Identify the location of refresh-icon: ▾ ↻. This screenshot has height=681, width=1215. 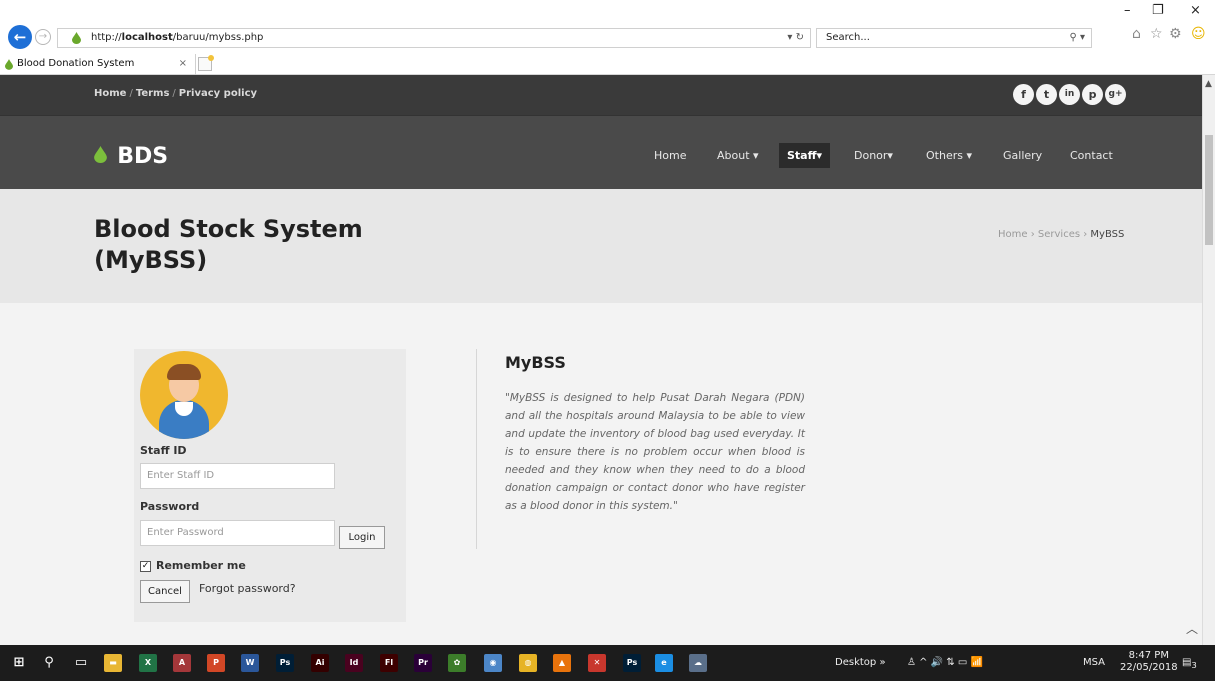
(795, 38).